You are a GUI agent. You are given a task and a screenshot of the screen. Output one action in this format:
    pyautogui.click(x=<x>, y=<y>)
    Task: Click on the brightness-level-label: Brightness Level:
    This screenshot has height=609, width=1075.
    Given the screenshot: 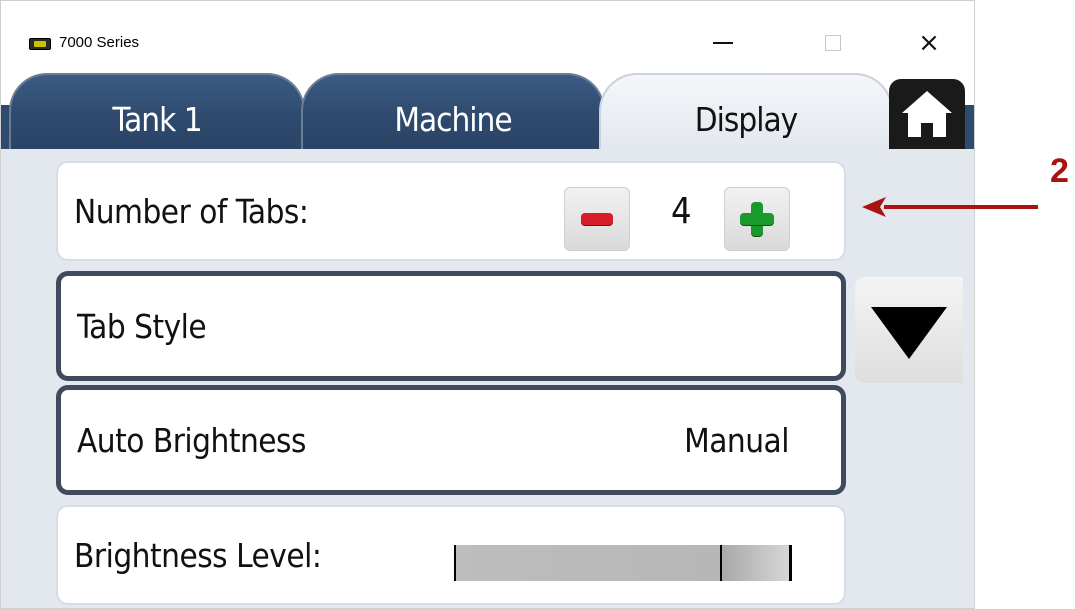 What is the action you would take?
    pyautogui.click(x=198, y=555)
    